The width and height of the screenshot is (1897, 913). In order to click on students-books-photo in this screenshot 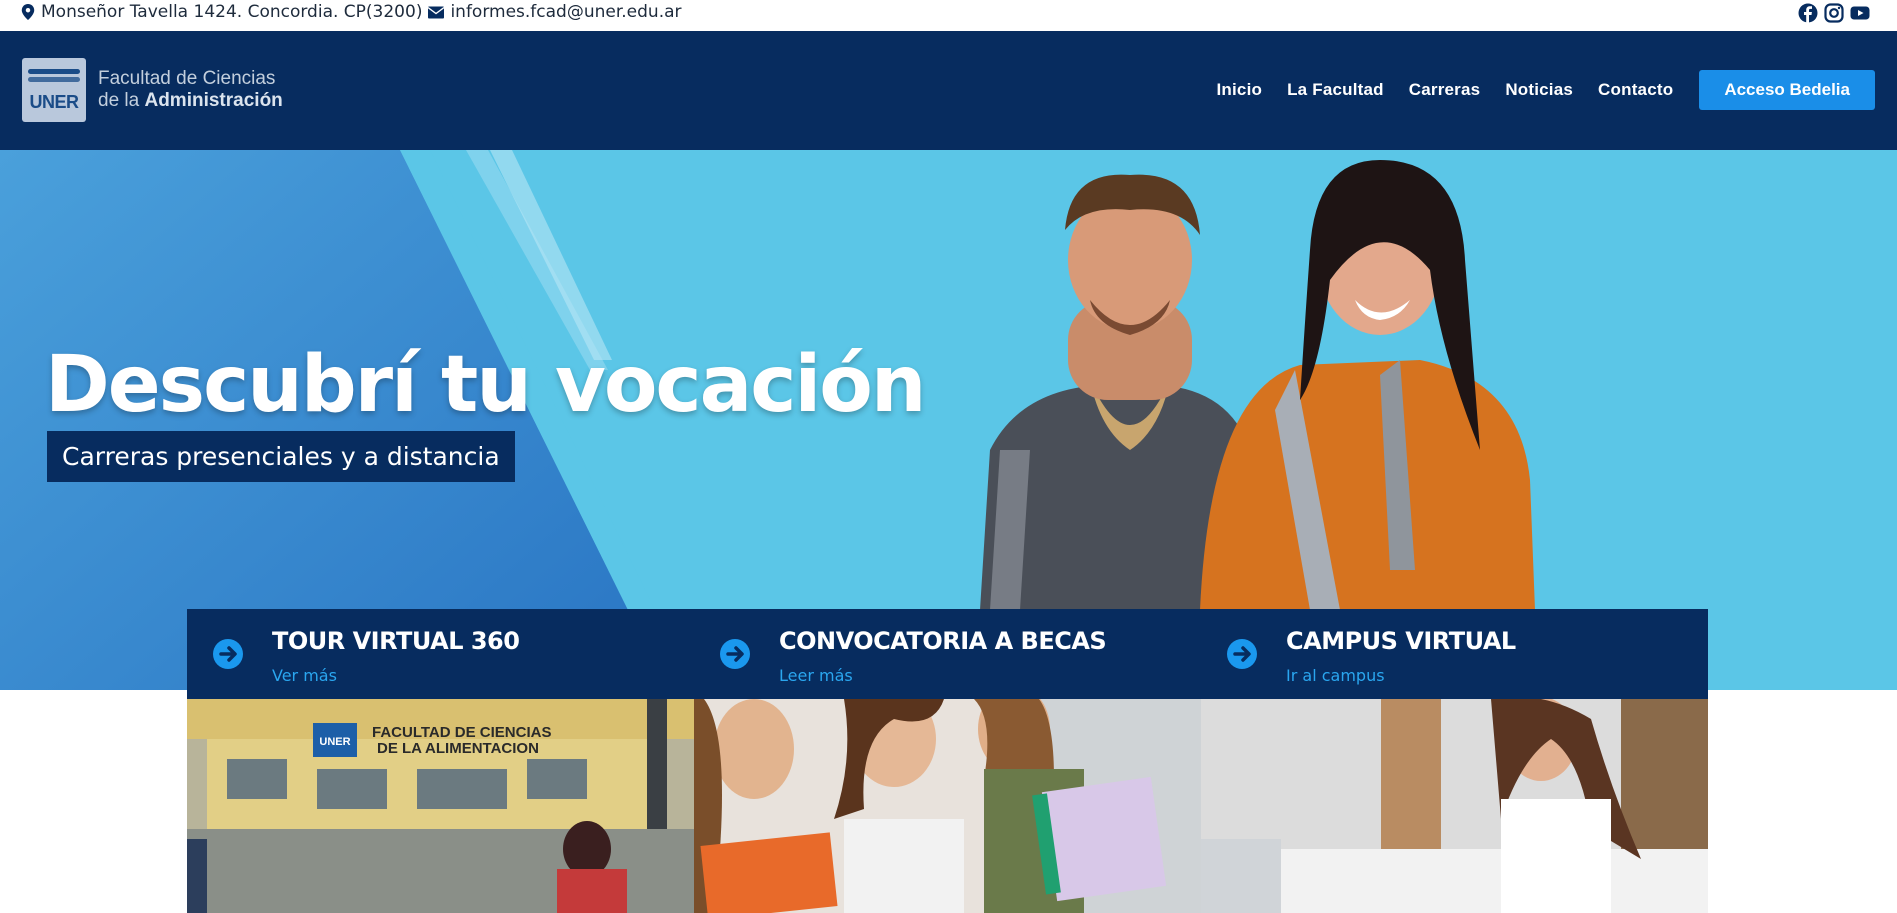, I will do `click(947, 806)`.